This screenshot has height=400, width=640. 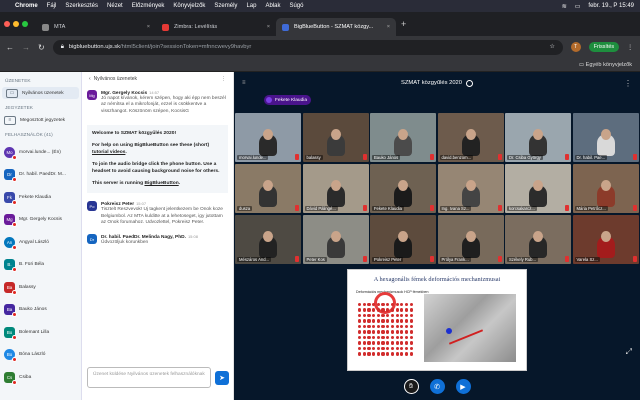 What do you see at coordinates (161, 183) in the screenshot?
I see `bigbluebutton-link: BigBlueButton` at bounding box center [161, 183].